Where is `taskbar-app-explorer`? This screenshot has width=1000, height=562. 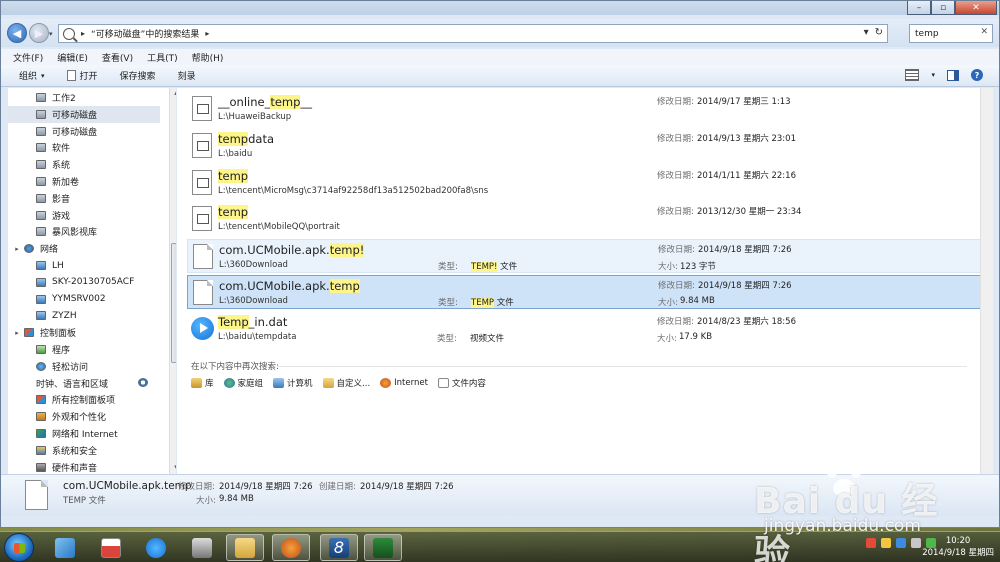
taskbar-app-explorer is located at coordinates (245, 547).